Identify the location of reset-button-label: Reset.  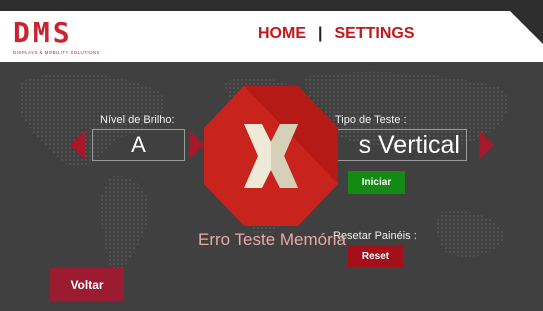
(375, 256).